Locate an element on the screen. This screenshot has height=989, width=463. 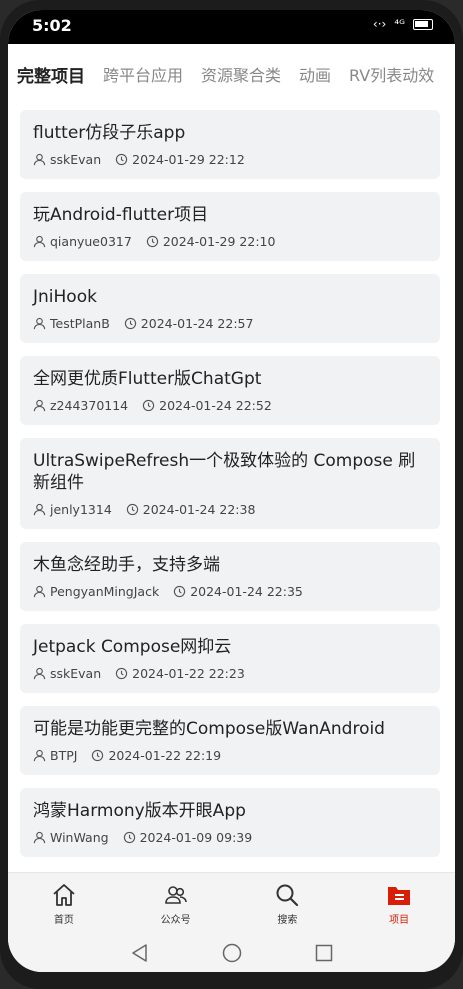
item-author: z244370114 is located at coordinates (89, 405).